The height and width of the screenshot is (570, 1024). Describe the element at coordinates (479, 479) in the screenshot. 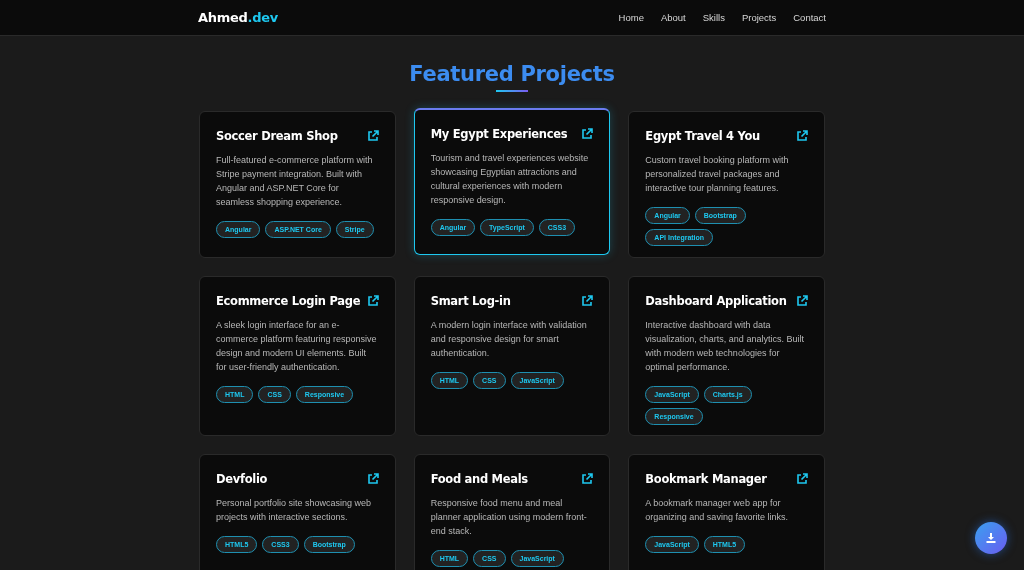

I see `project-title: Food and Meals` at that location.